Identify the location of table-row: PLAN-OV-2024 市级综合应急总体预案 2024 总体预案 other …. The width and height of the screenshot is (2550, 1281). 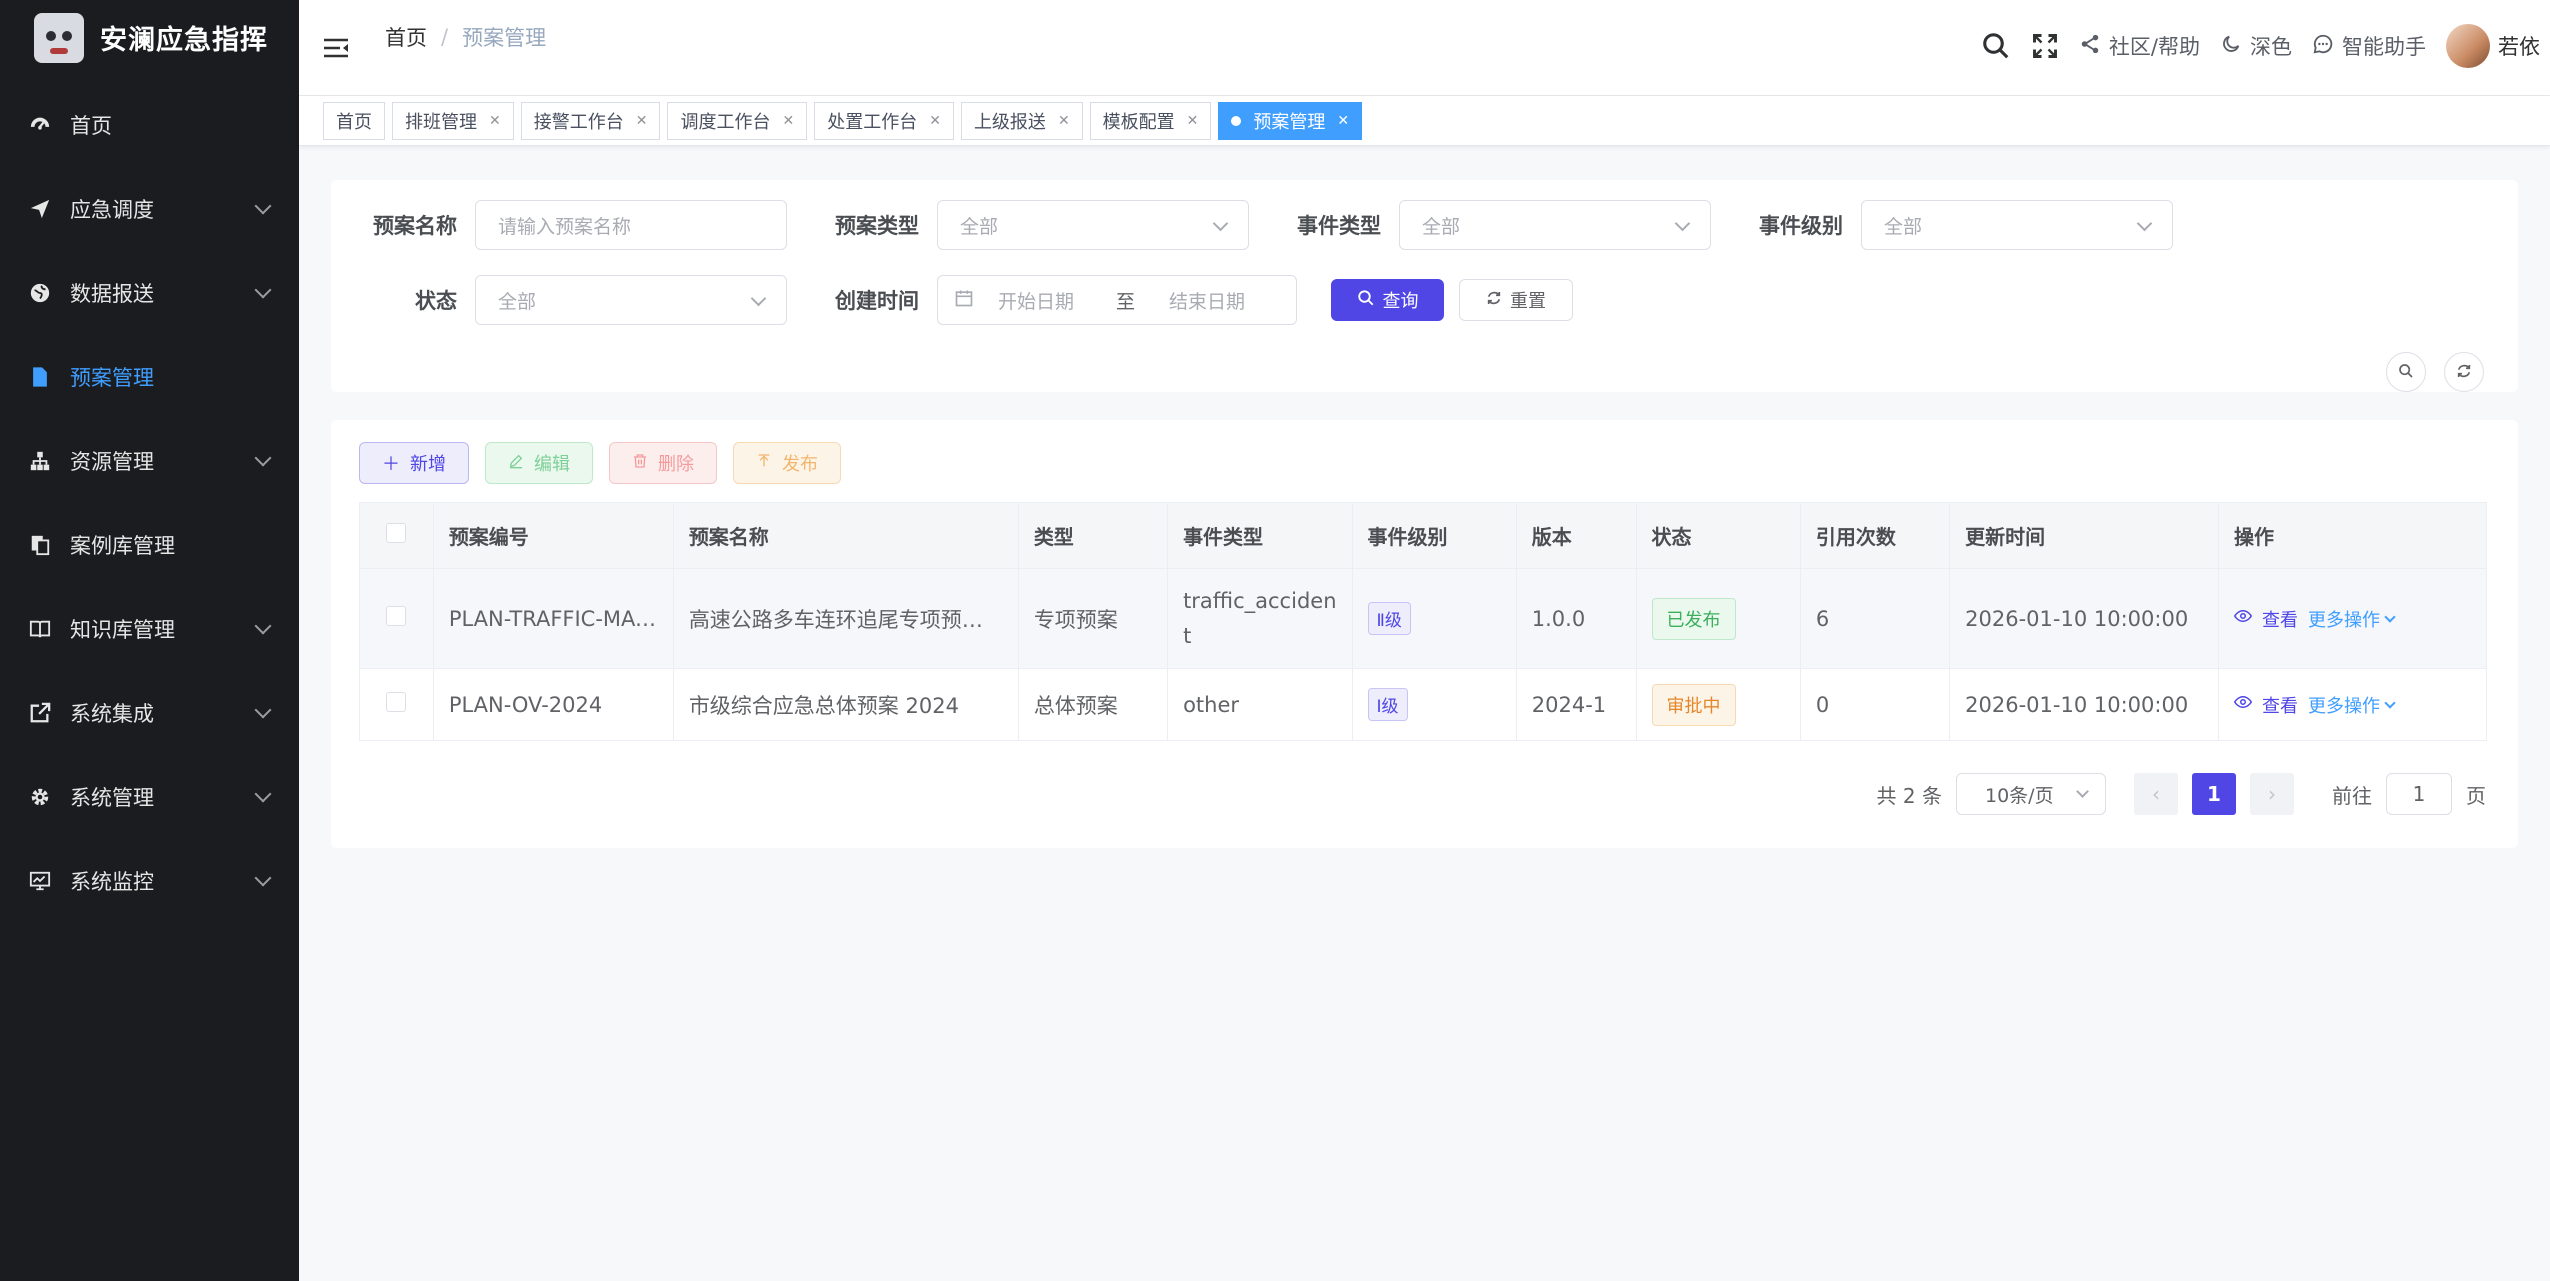
(1423, 704).